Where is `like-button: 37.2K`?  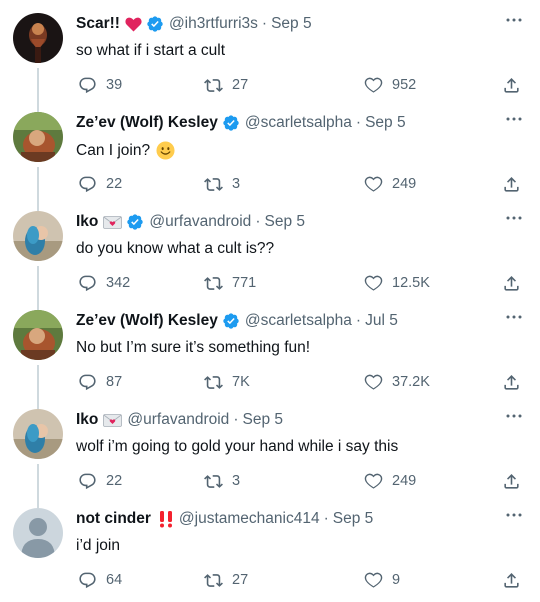 like-button: 37.2K is located at coordinates (397, 382).